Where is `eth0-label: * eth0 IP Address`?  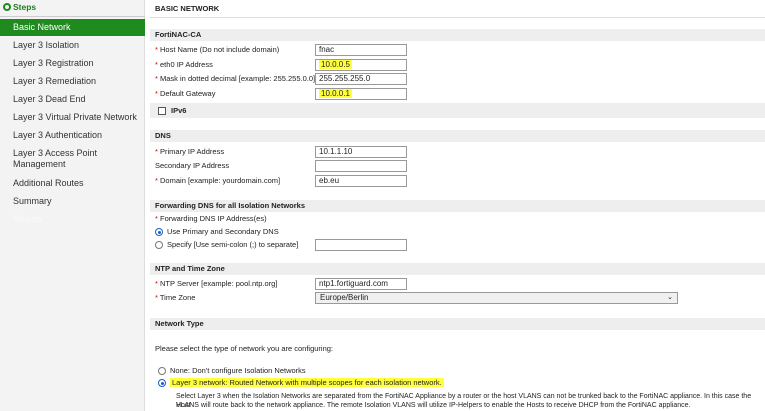 eth0-label: * eth0 IP Address is located at coordinates (184, 64).